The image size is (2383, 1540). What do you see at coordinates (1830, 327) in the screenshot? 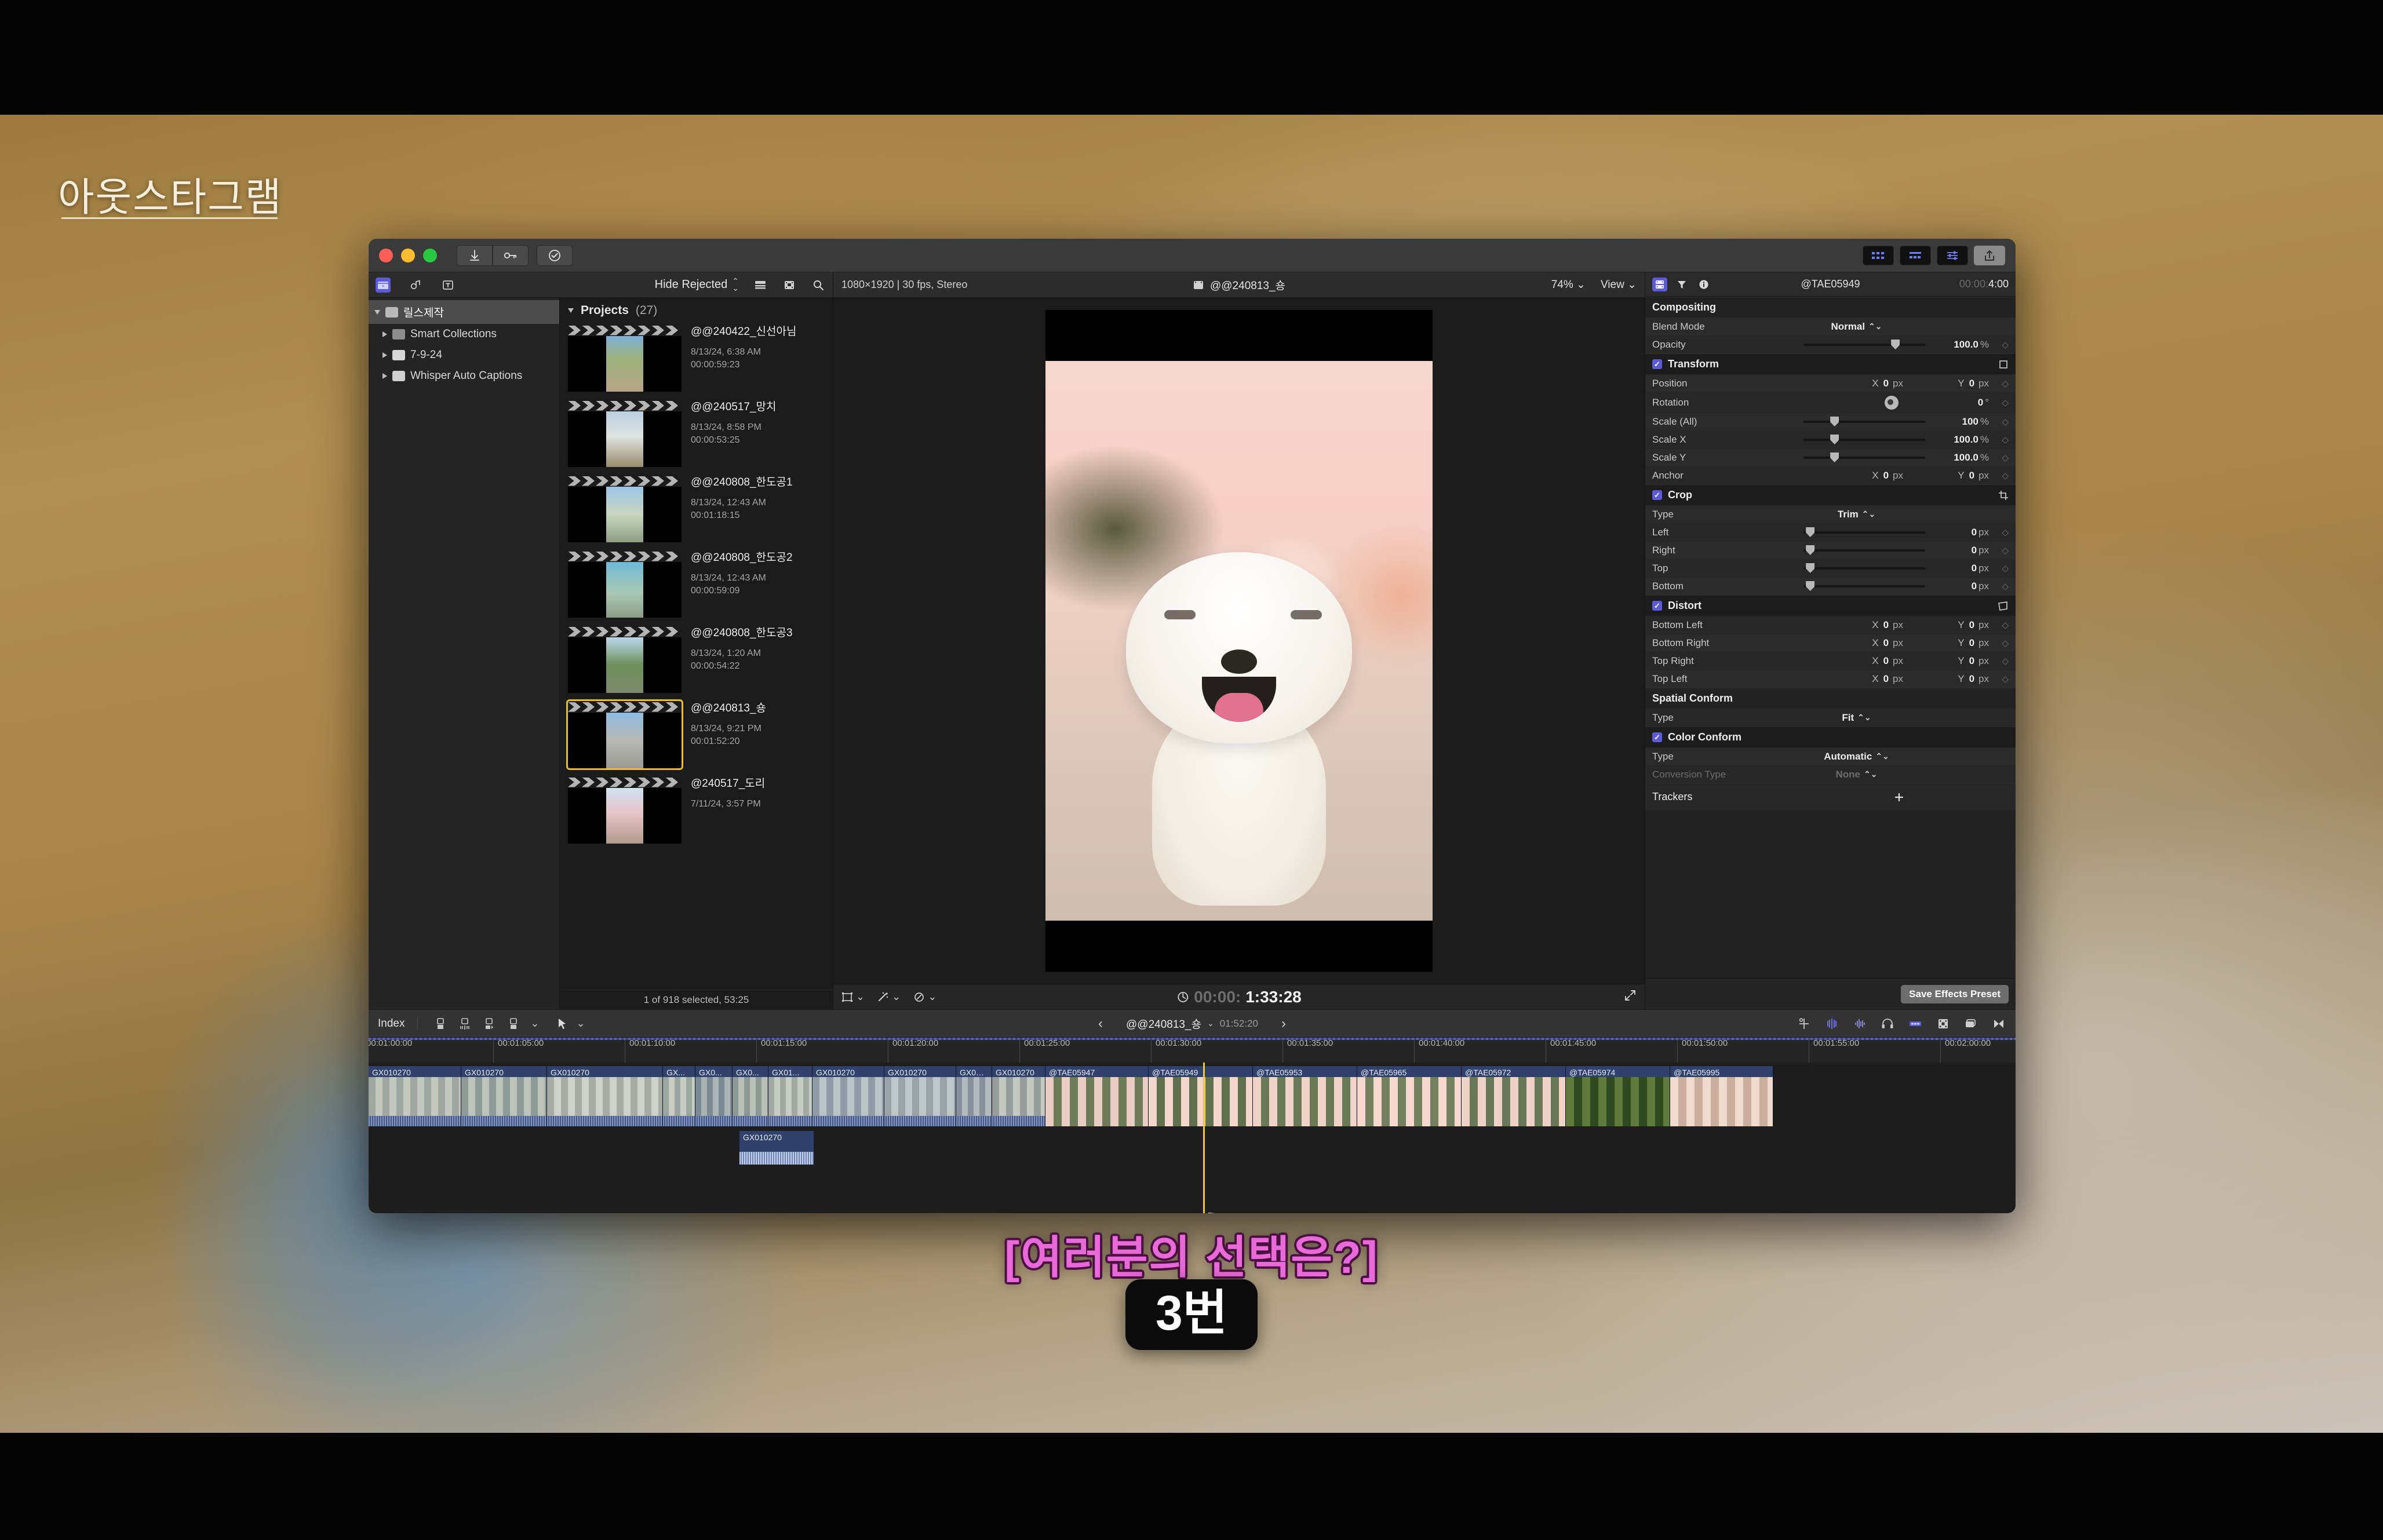
I see `param-row-blend-mode: Blend Mode Normal ⌃⌄` at bounding box center [1830, 327].